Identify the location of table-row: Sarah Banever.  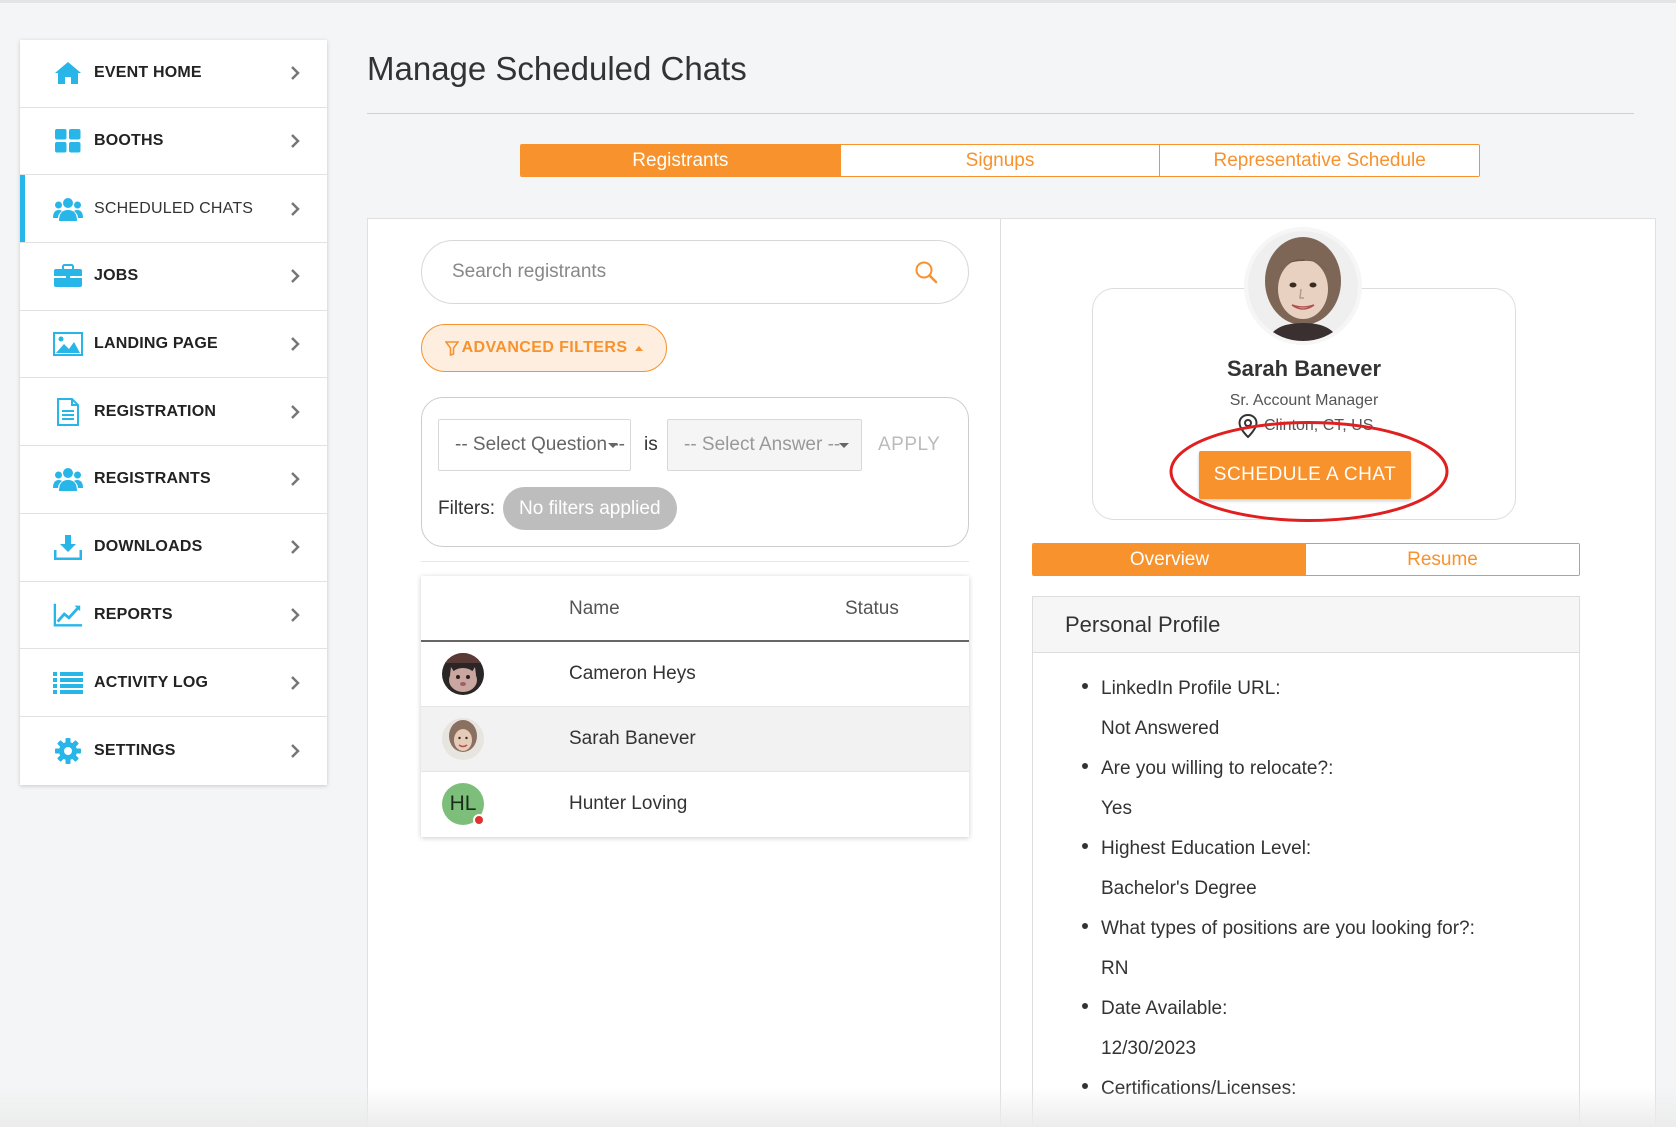
(695, 739).